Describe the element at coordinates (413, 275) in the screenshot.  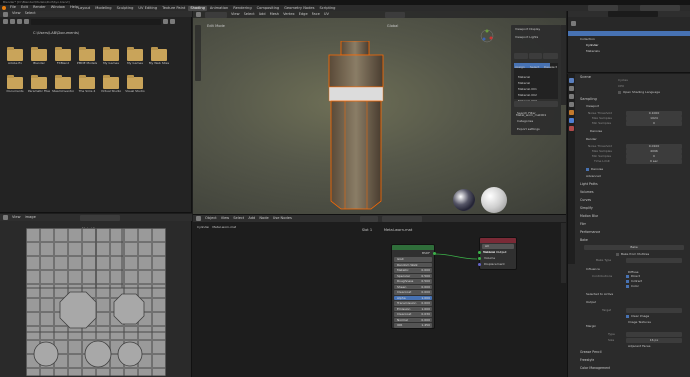
I see `bsdf-field: Specular 0.500` at that location.